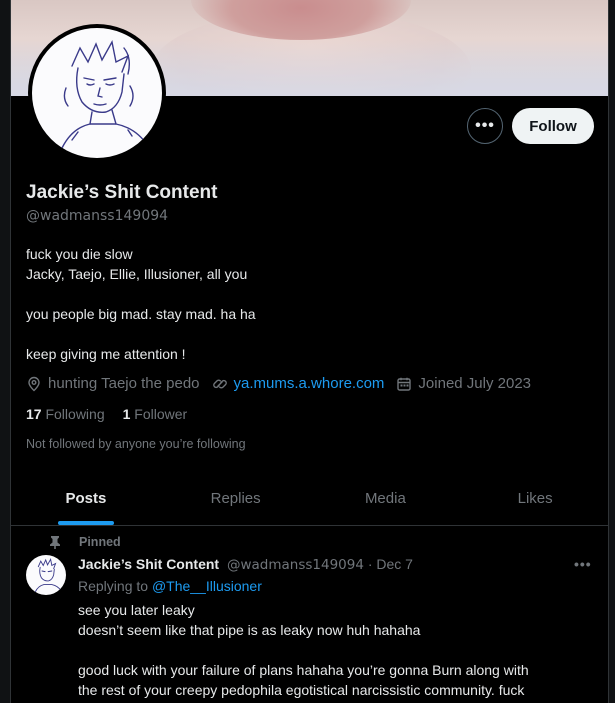 The width and height of the screenshot is (615, 703). Describe the element at coordinates (106, 354) in the screenshot. I see `bio-line: keep giving me attention !` at that location.